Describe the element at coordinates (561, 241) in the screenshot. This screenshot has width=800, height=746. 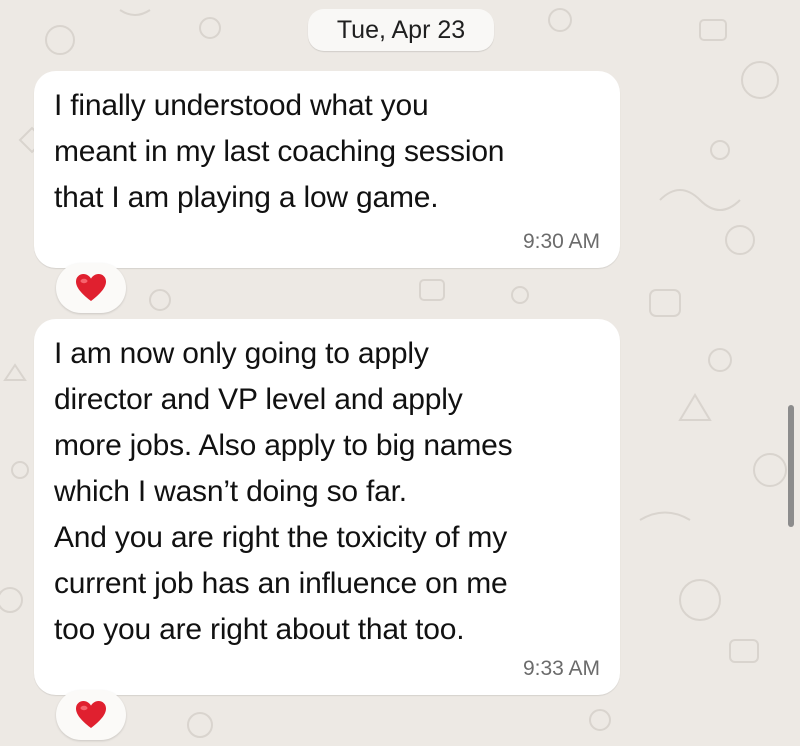
I see `message-timestamp: 9:30 AM` at that location.